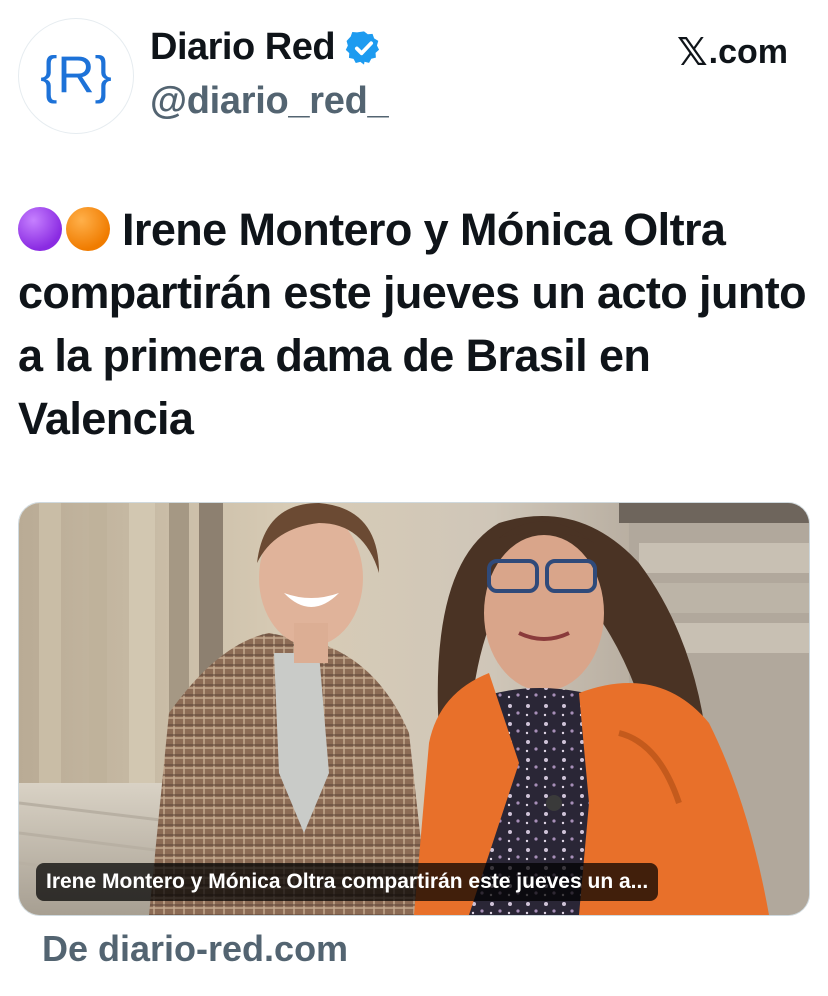  Describe the element at coordinates (195, 949) in the screenshot. I see `link-source: De diario-red.com` at that location.